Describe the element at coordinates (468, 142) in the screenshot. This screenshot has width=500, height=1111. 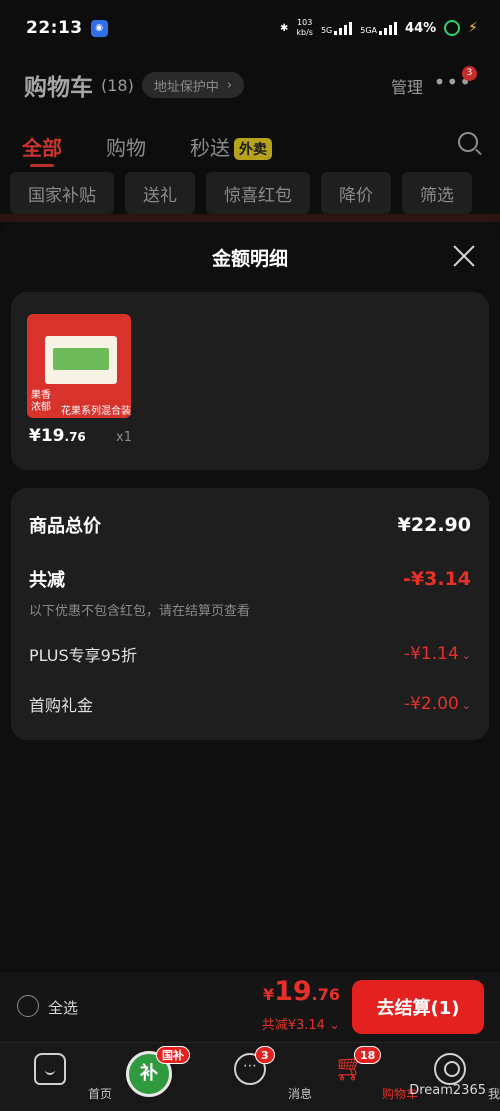
I see `search-icon` at that location.